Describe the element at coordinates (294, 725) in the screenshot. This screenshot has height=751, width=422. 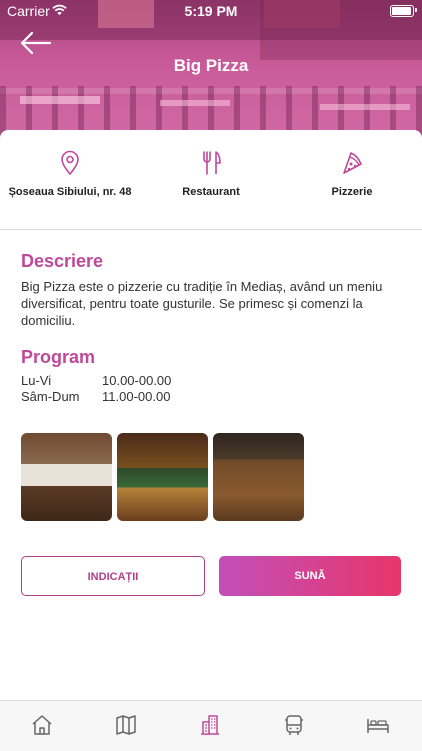
I see `bus-icon` at that location.